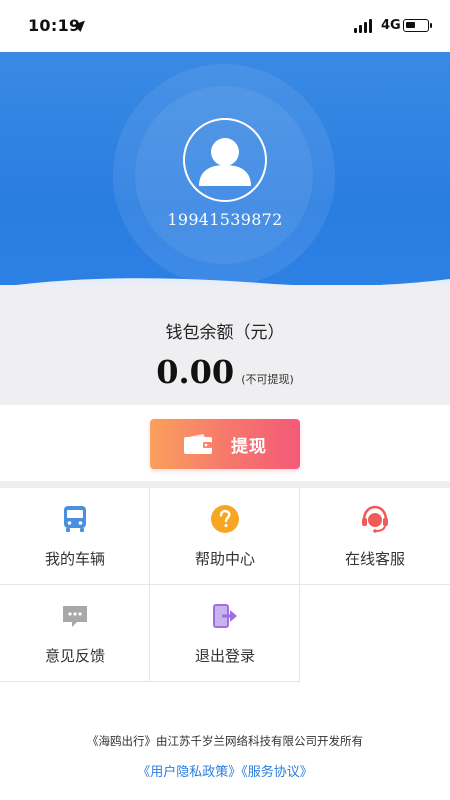 Image resolution: width=450 pixels, height=800 pixels. Describe the element at coordinates (225, 333) in the screenshot. I see `wallet-balance-label: 钱包余额（元）` at that location.